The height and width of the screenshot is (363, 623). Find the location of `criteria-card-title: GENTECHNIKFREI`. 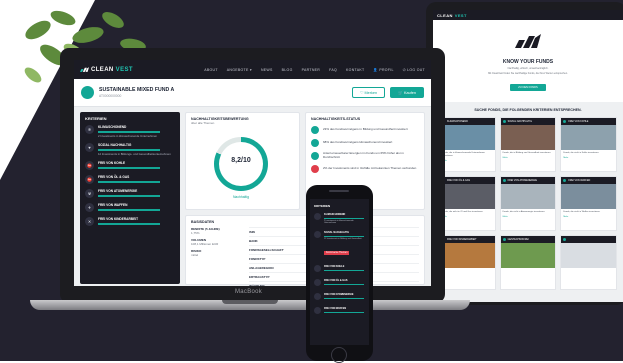

criteria-card-title: GENTECHNIKFREI is located at coordinates (518, 239).